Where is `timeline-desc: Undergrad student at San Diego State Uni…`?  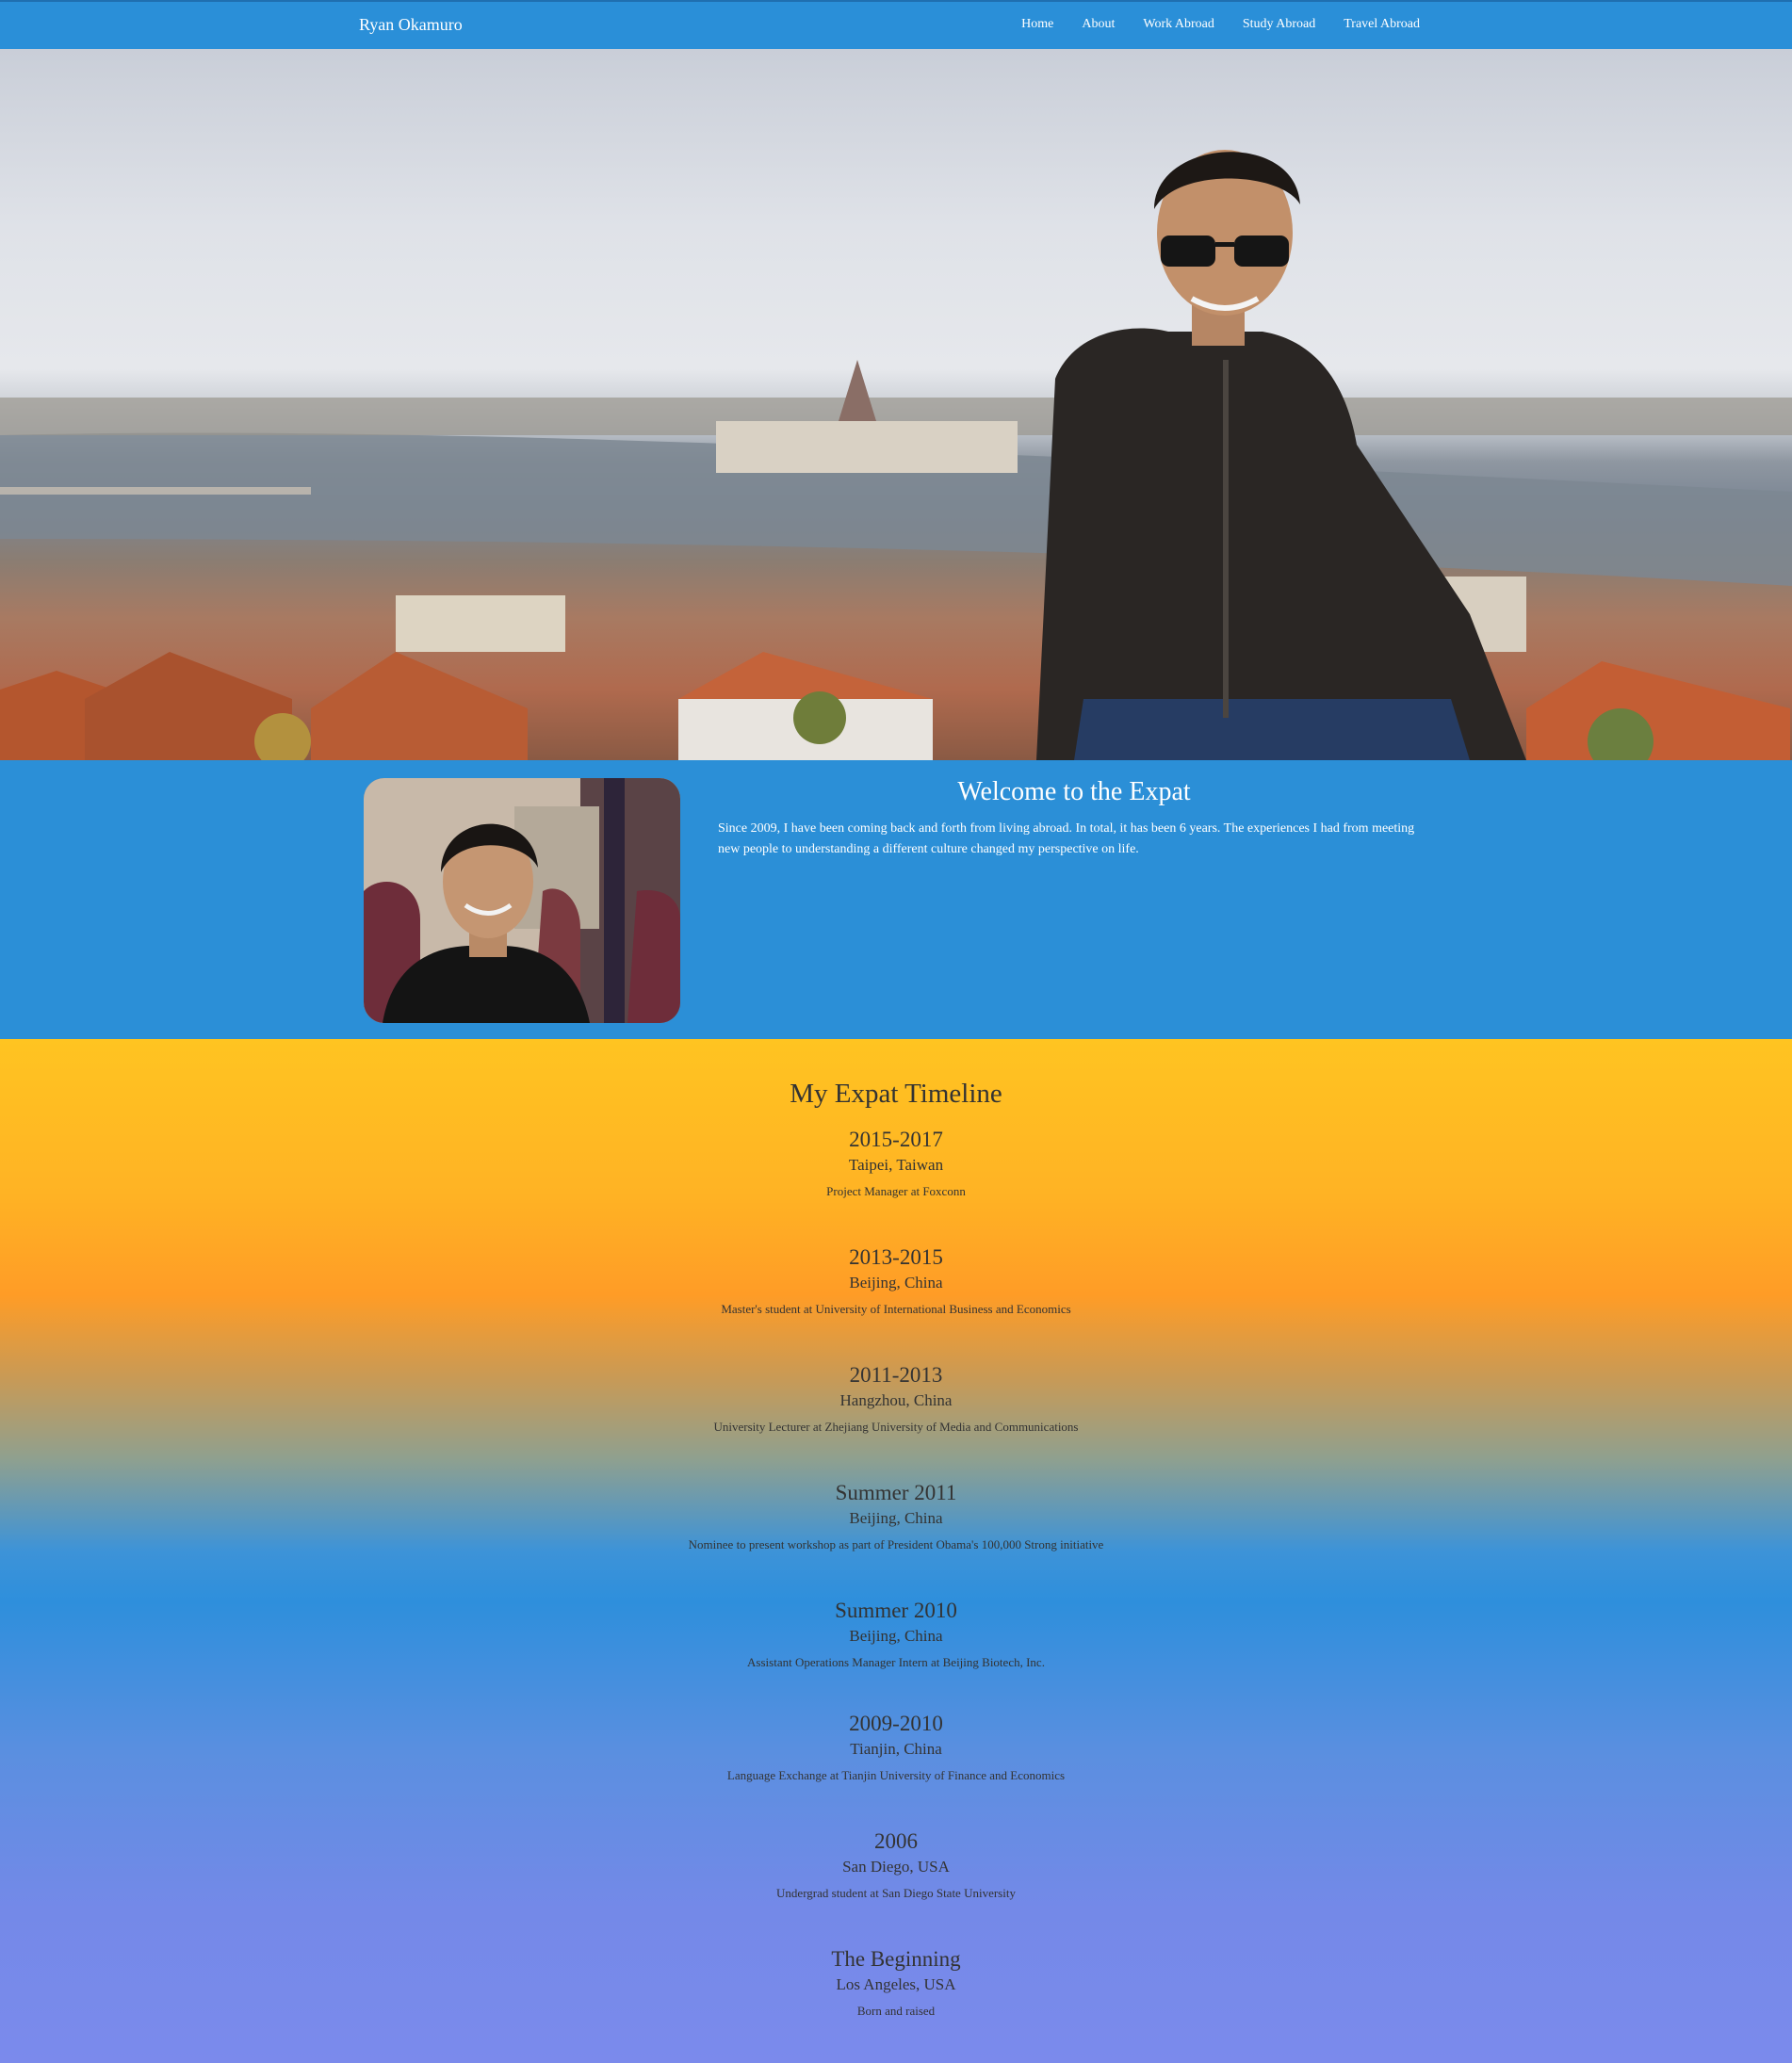 timeline-desc: Undergrad student at San Diego State Uni… is located at coordinates (896, 1893).